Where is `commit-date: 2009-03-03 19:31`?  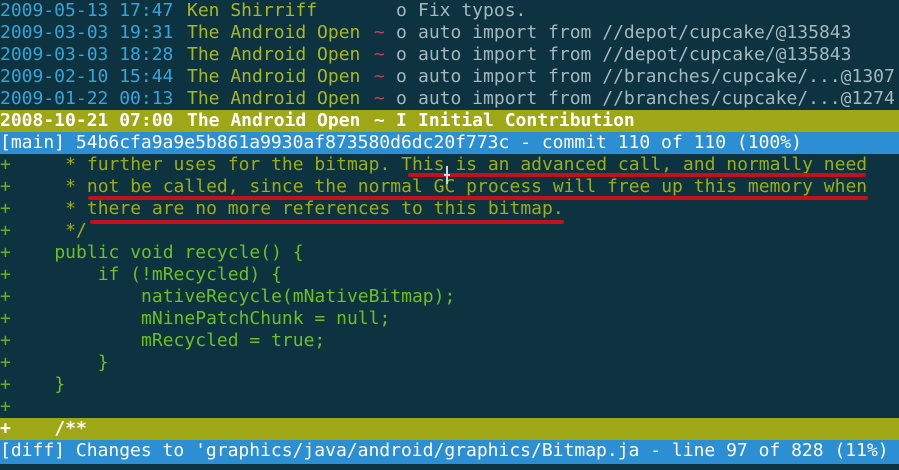 commit-date: 2009-03-03 19:31 is located at coordinates (87, 32).